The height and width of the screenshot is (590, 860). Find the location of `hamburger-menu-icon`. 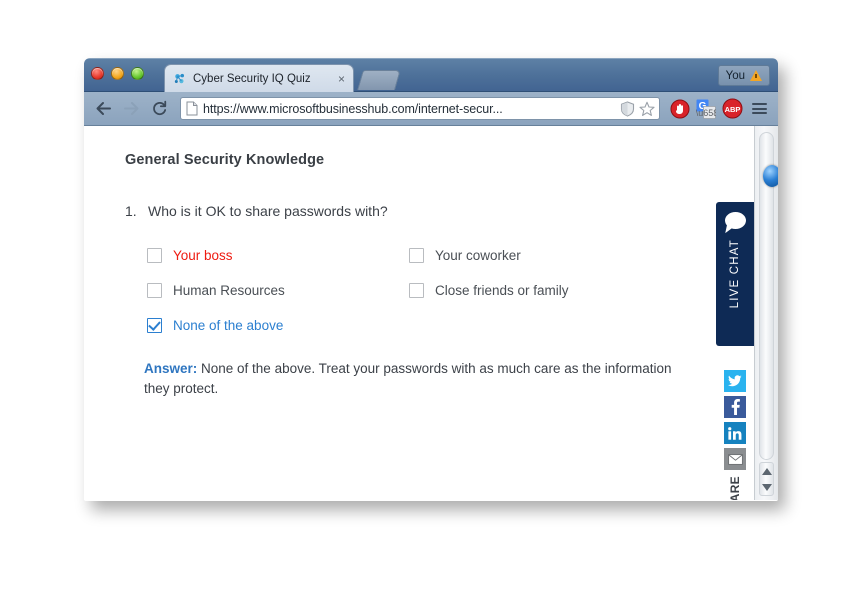

hamburger-menu-icon is located at coordinates (759, 108).